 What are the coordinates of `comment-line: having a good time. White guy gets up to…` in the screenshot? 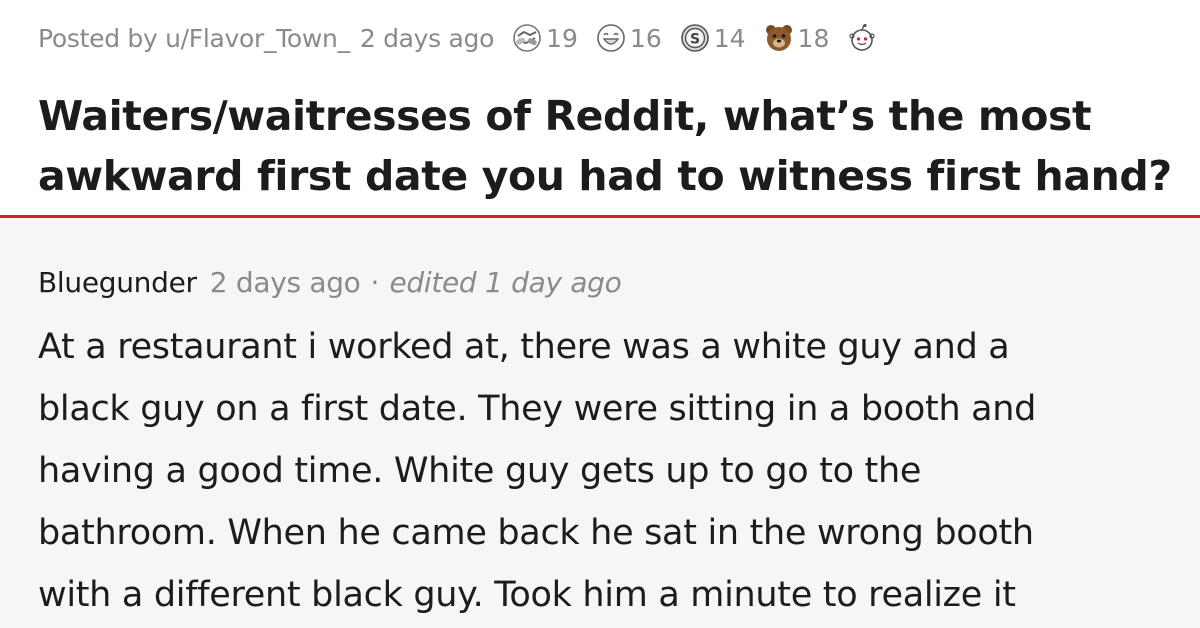 It's located at (480, 471).